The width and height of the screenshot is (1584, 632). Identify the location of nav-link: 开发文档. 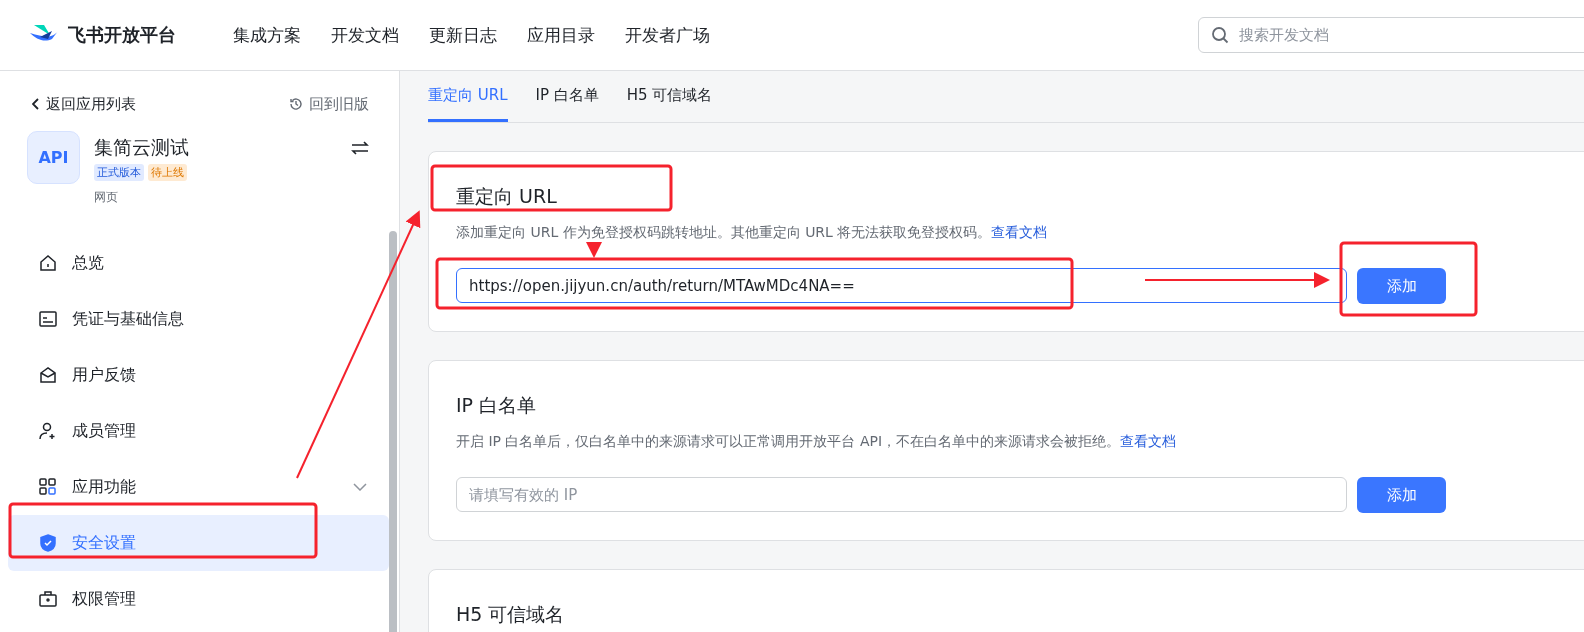
(365, 35).